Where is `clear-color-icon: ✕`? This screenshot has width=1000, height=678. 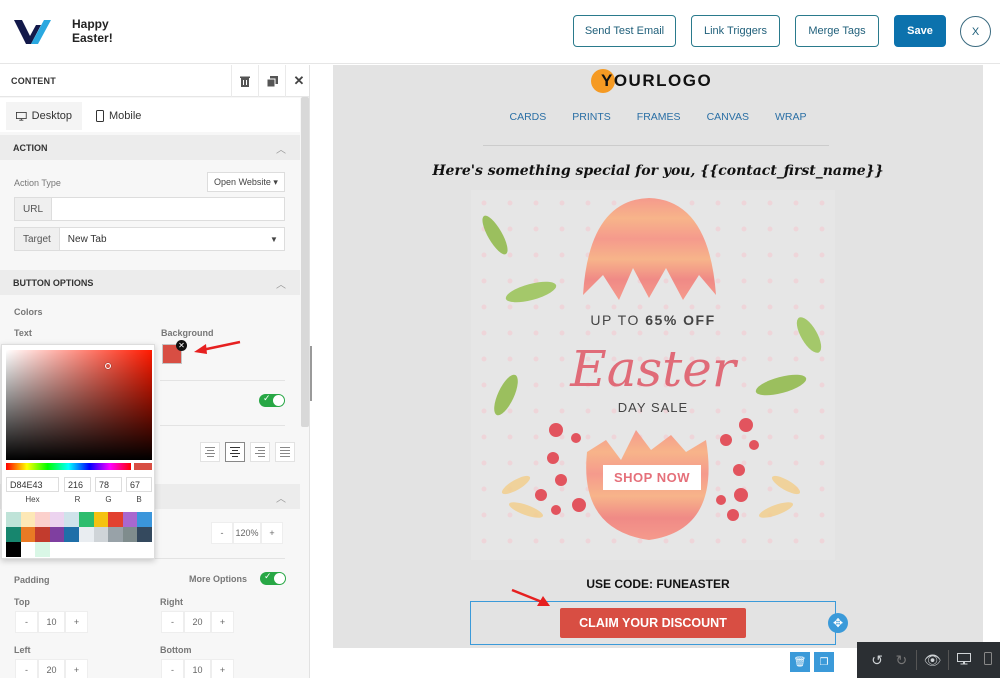
clear-color-icon: ✕ is located at coordinates (181, 345).